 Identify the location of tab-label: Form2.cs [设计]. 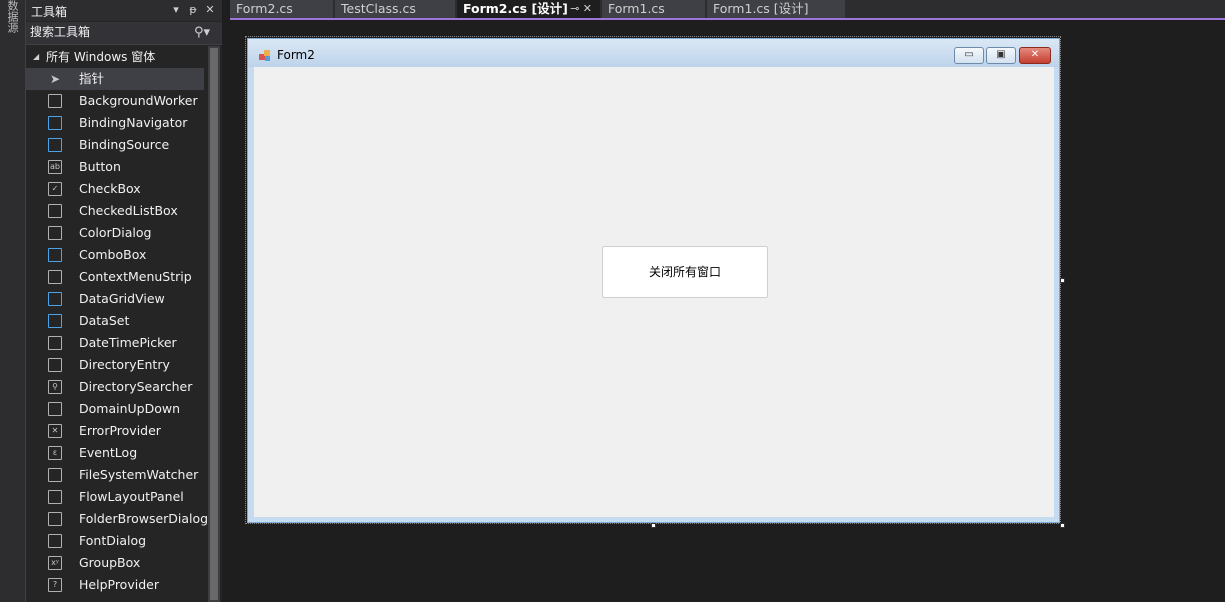
(515, 8).